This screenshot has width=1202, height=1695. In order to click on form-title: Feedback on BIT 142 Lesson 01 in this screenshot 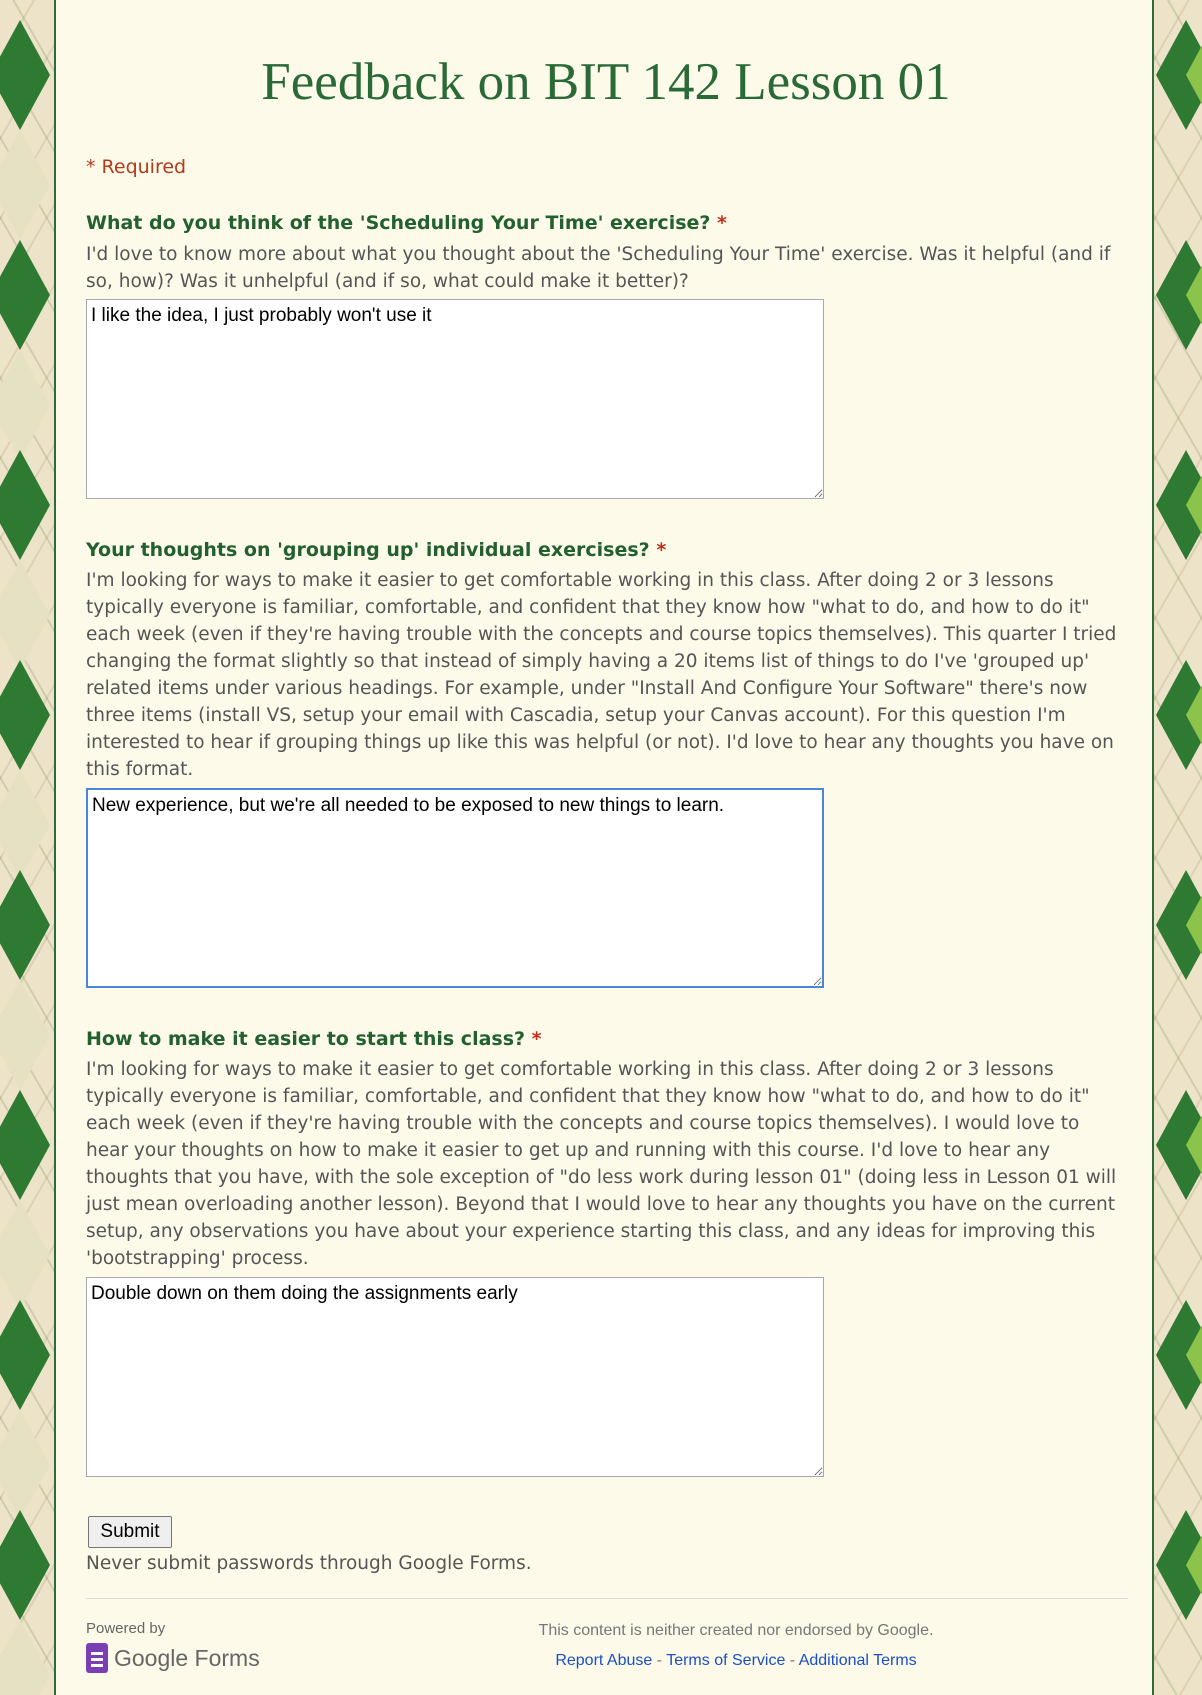, I will do `click(606, 82)`.